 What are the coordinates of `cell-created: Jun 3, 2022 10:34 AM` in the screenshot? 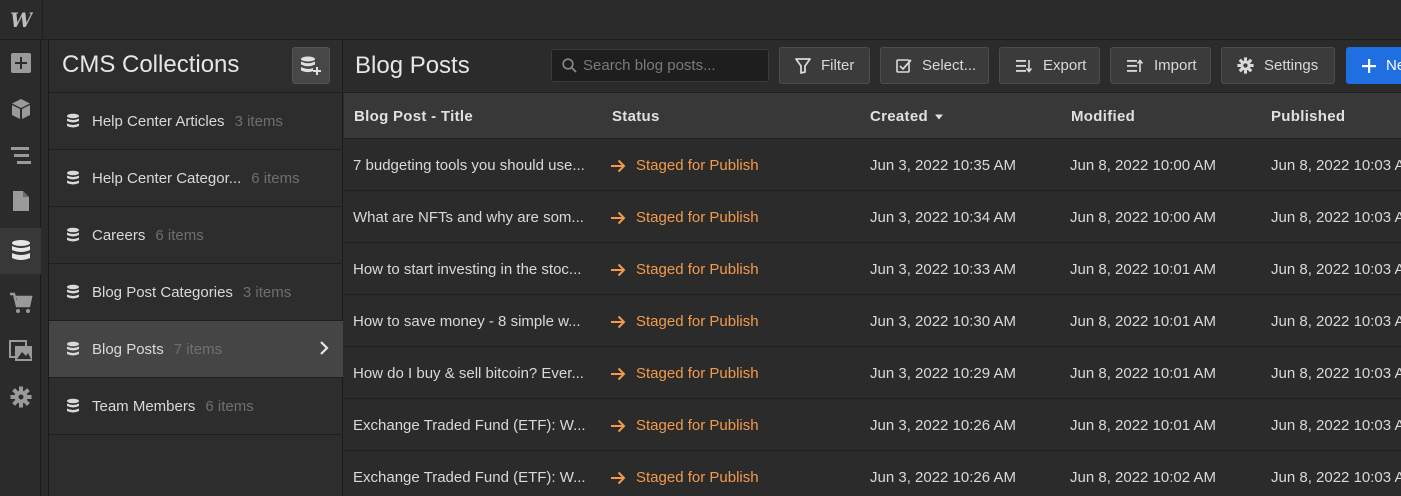 It's located at (943, 217).